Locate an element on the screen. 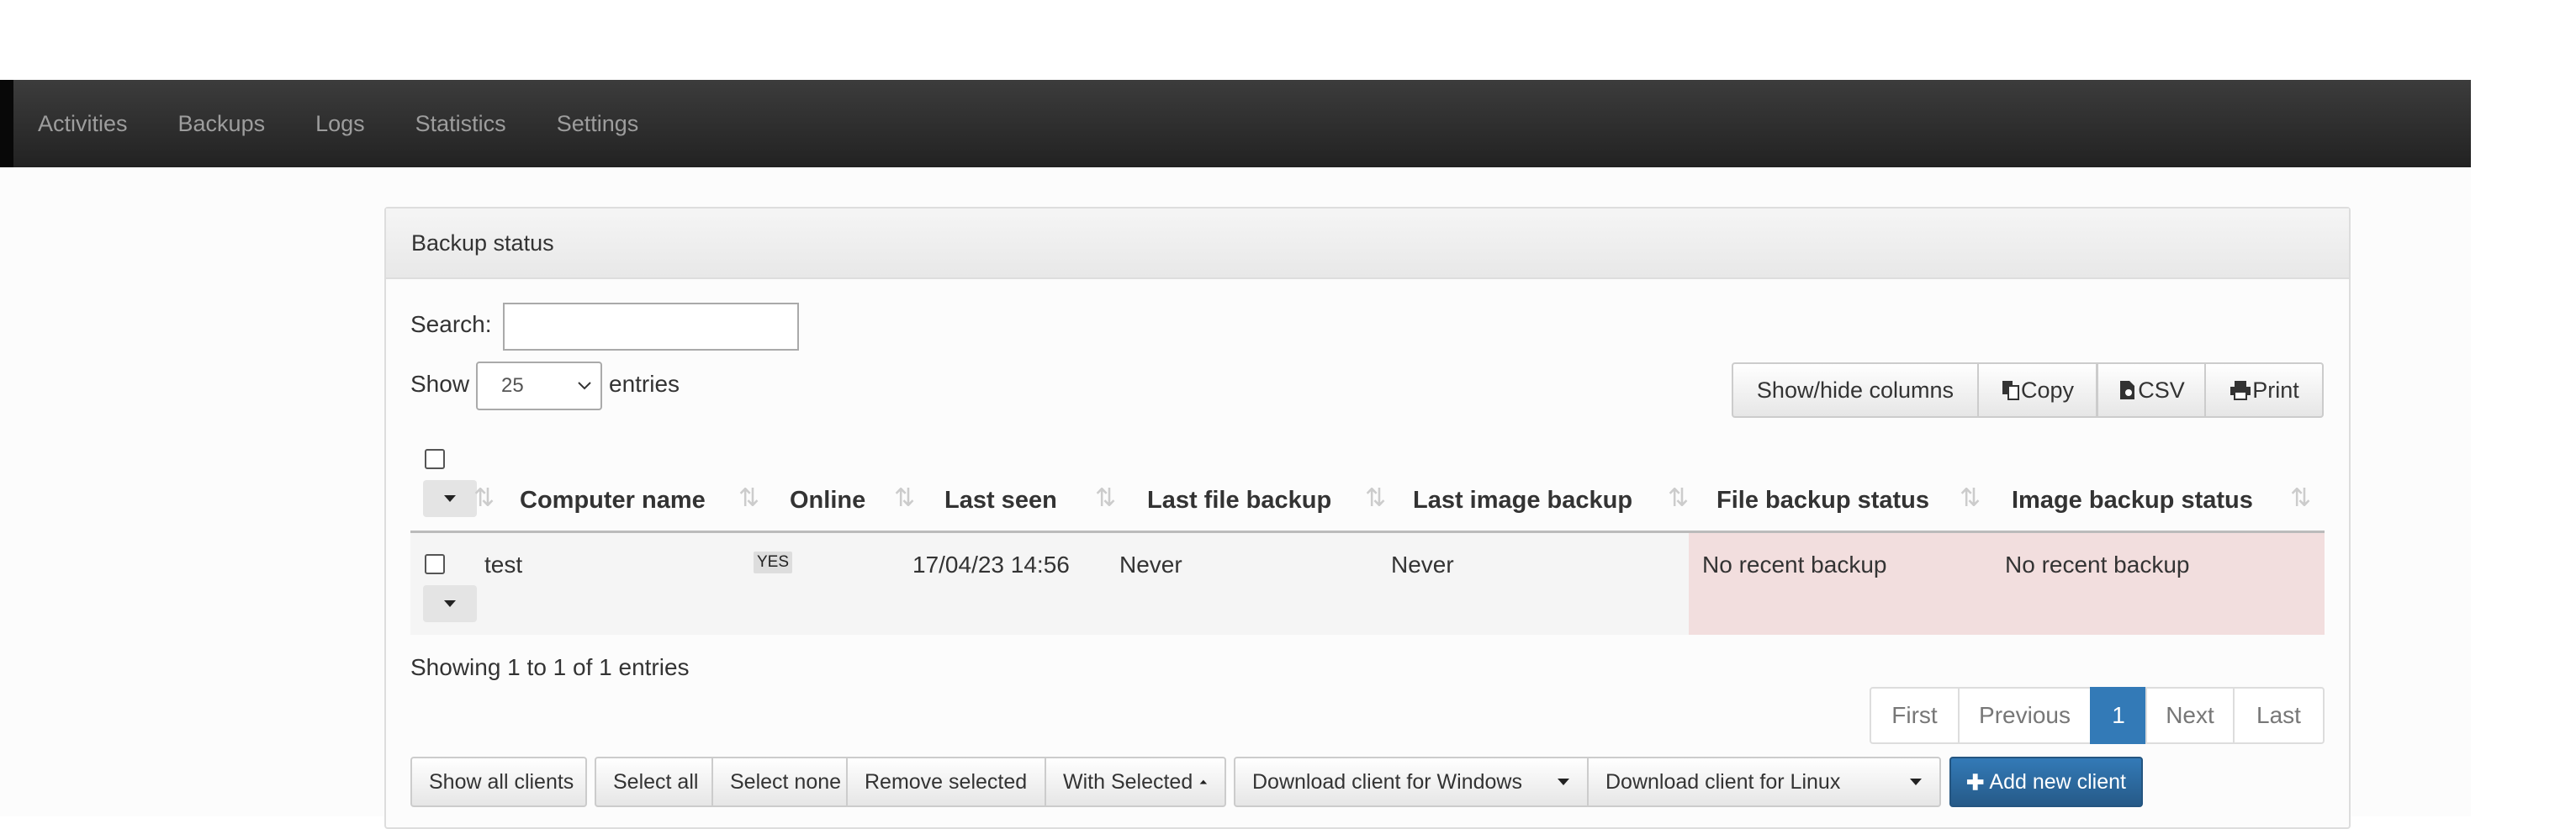 Image resolution: width=2576 pixels, height=829 pixels. plus-icon is located at coordinates (1975, 782).